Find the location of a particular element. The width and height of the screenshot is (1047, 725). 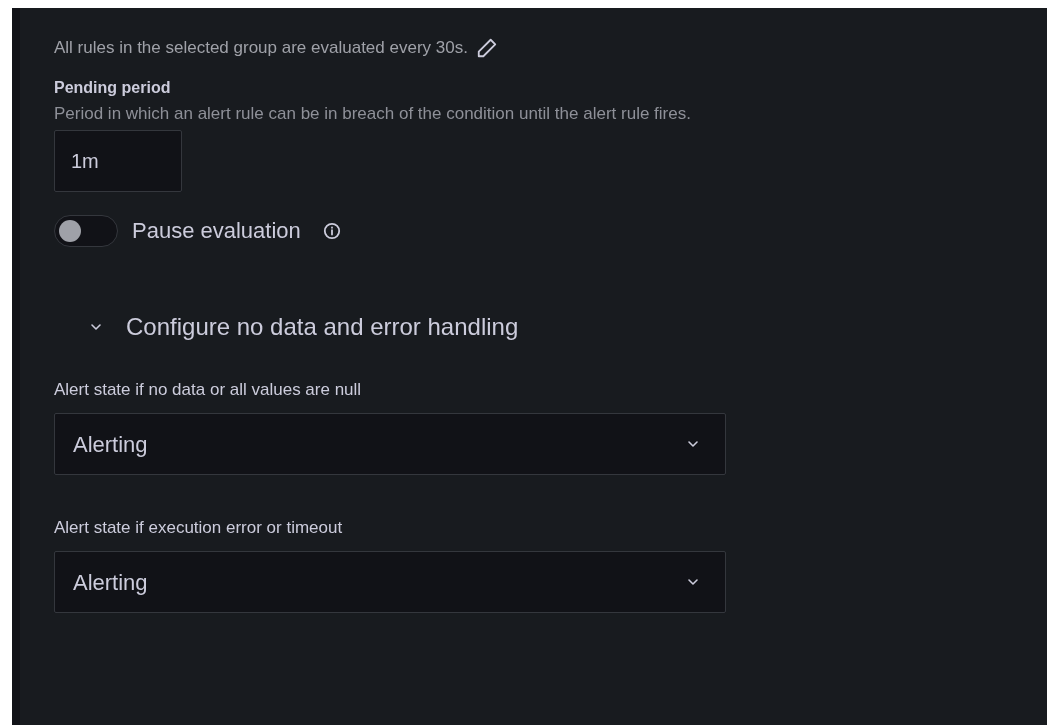

pencil-icon is located at coordinates (486, 48).